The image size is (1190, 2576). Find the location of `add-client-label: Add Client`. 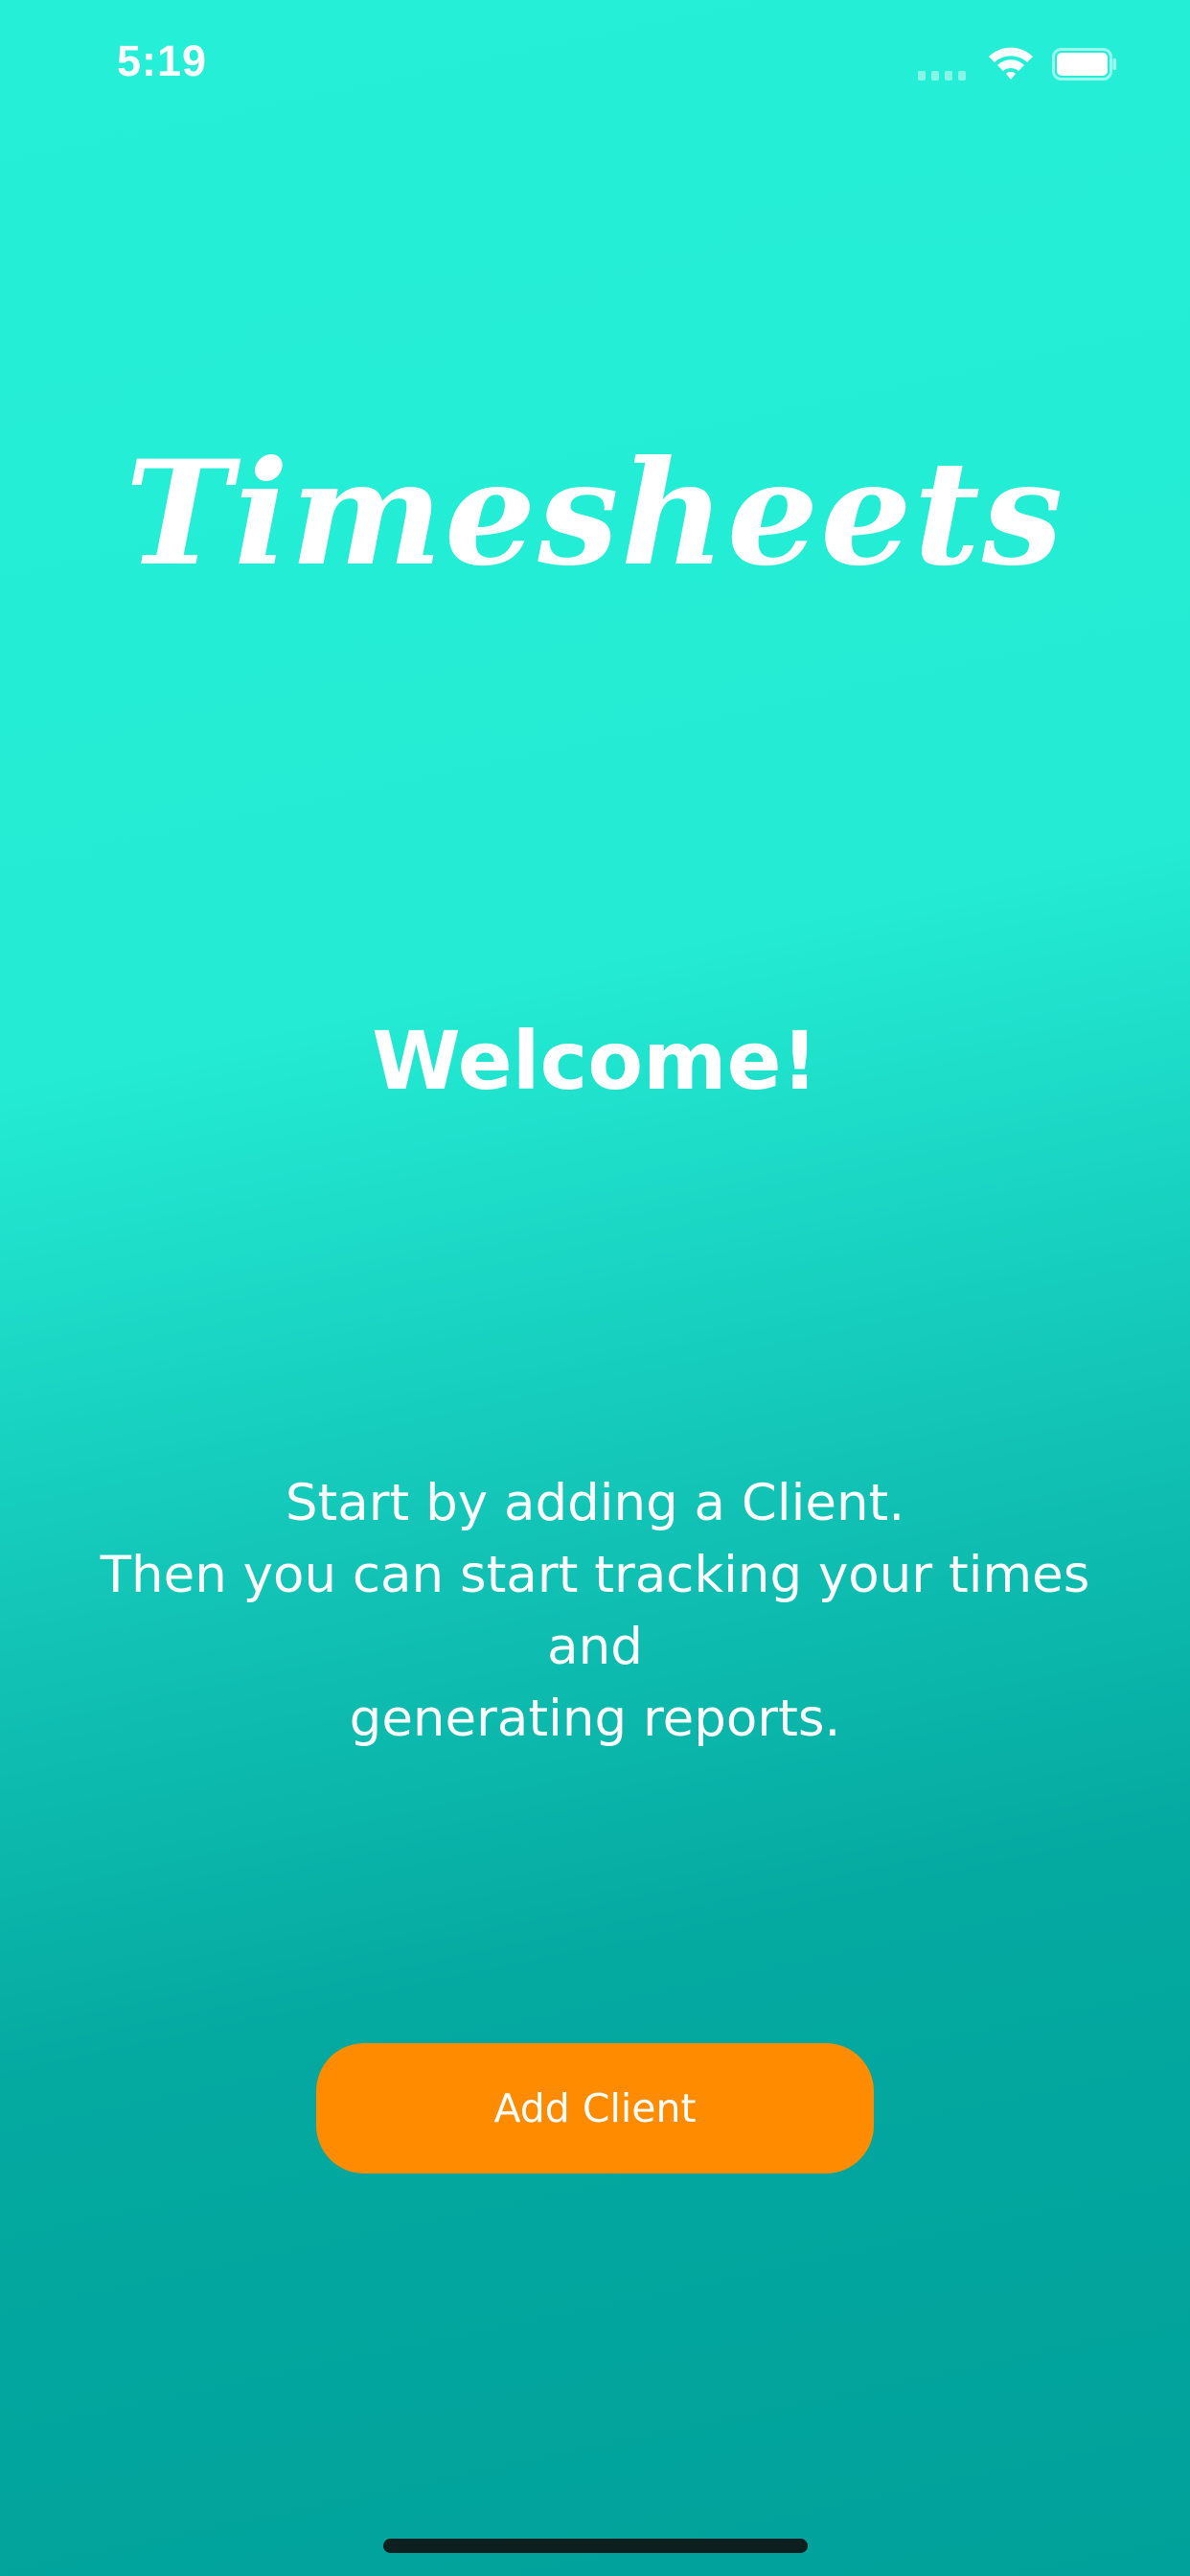

add-client-label: Add Client is located at coordinates (595, 2108).